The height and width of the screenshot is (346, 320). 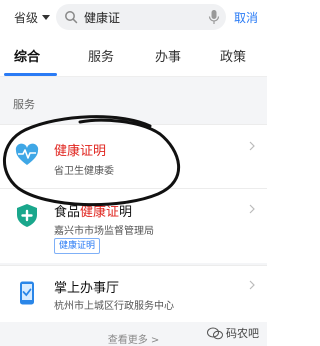 I want to click on tab-policy: 政策, so click(x=233, y=55).